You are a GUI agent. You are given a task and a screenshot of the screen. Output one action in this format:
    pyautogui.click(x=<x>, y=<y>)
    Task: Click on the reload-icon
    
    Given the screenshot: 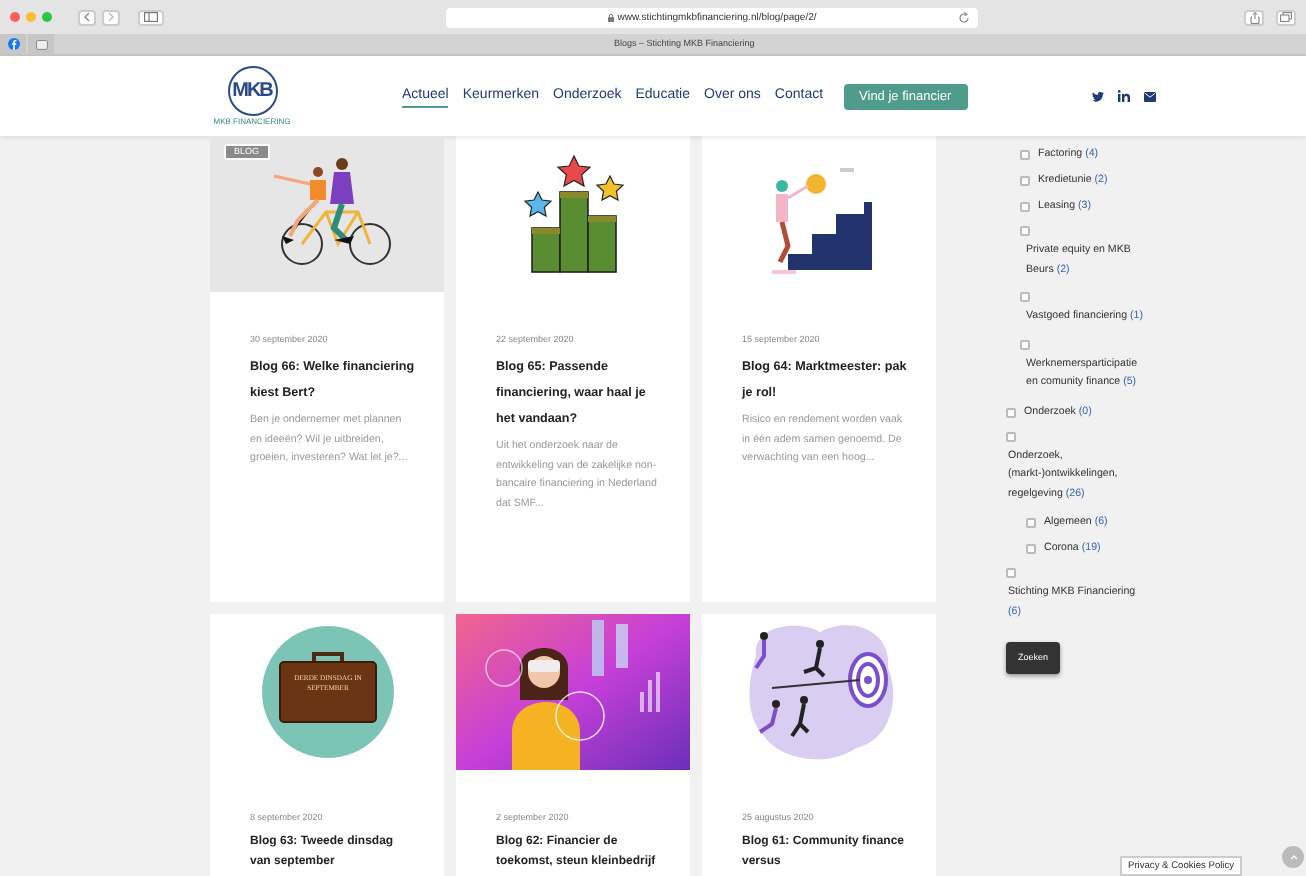 What is the action you would take?
    pyautogui.click(x=964, y=17)
    